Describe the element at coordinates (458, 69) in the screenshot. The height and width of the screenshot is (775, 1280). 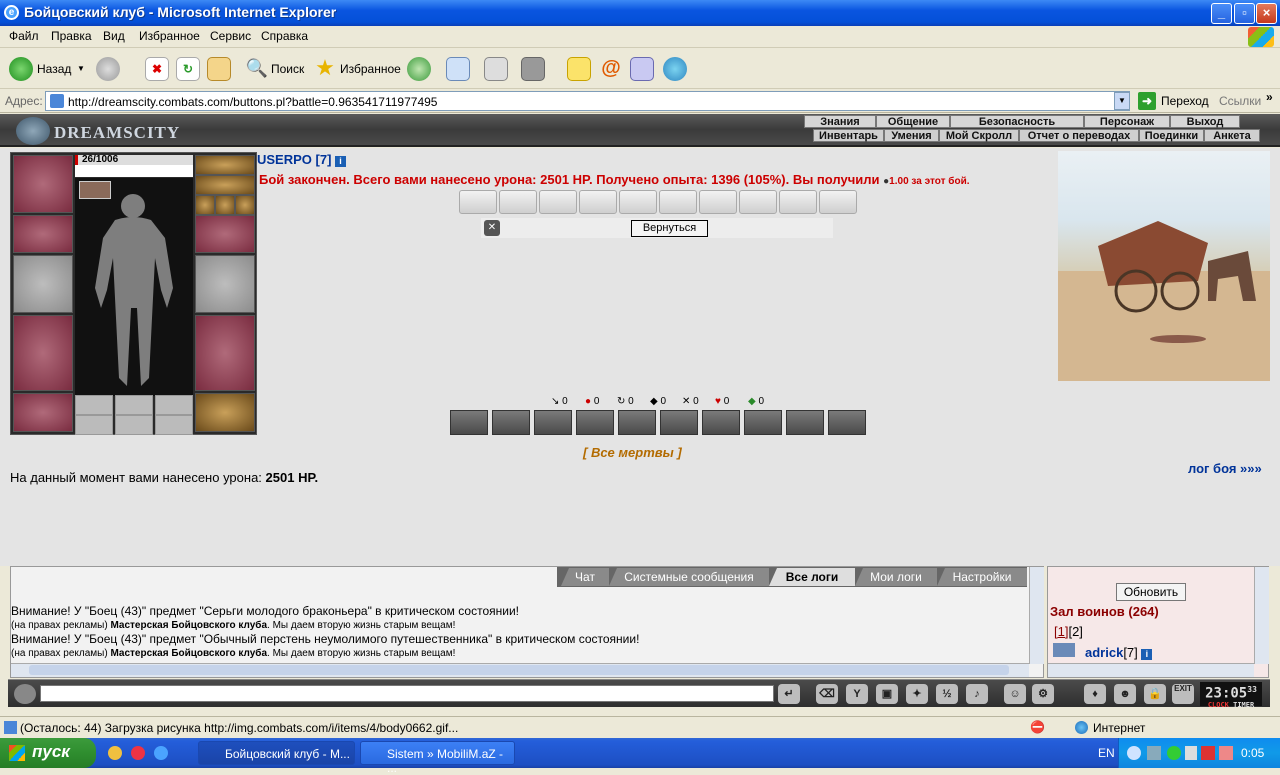
I see `mail-icon` at that location.